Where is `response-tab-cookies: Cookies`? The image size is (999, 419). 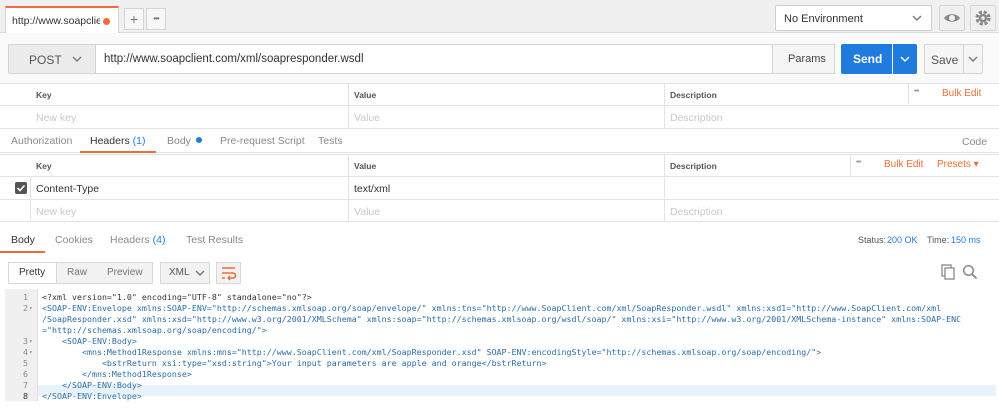
response-tab-cookies: Cookies is located at coordinates (74, 240).